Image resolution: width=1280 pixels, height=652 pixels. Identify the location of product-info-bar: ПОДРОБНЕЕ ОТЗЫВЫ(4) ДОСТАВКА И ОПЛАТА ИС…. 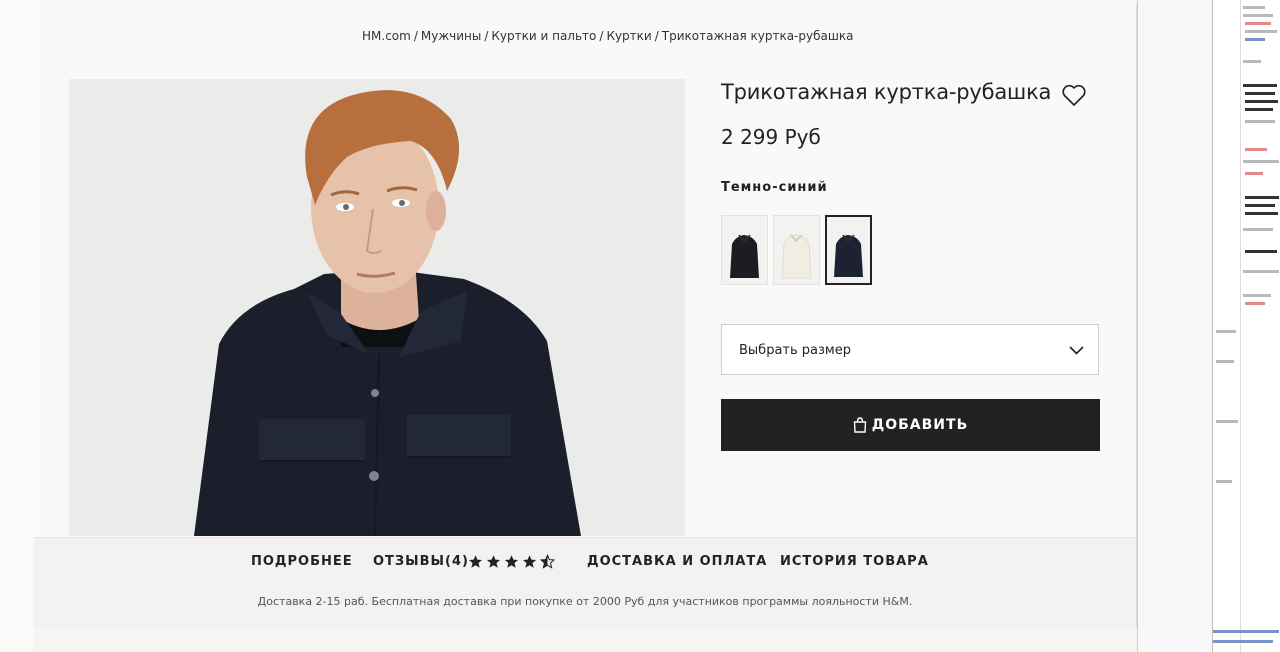
(585, 582).